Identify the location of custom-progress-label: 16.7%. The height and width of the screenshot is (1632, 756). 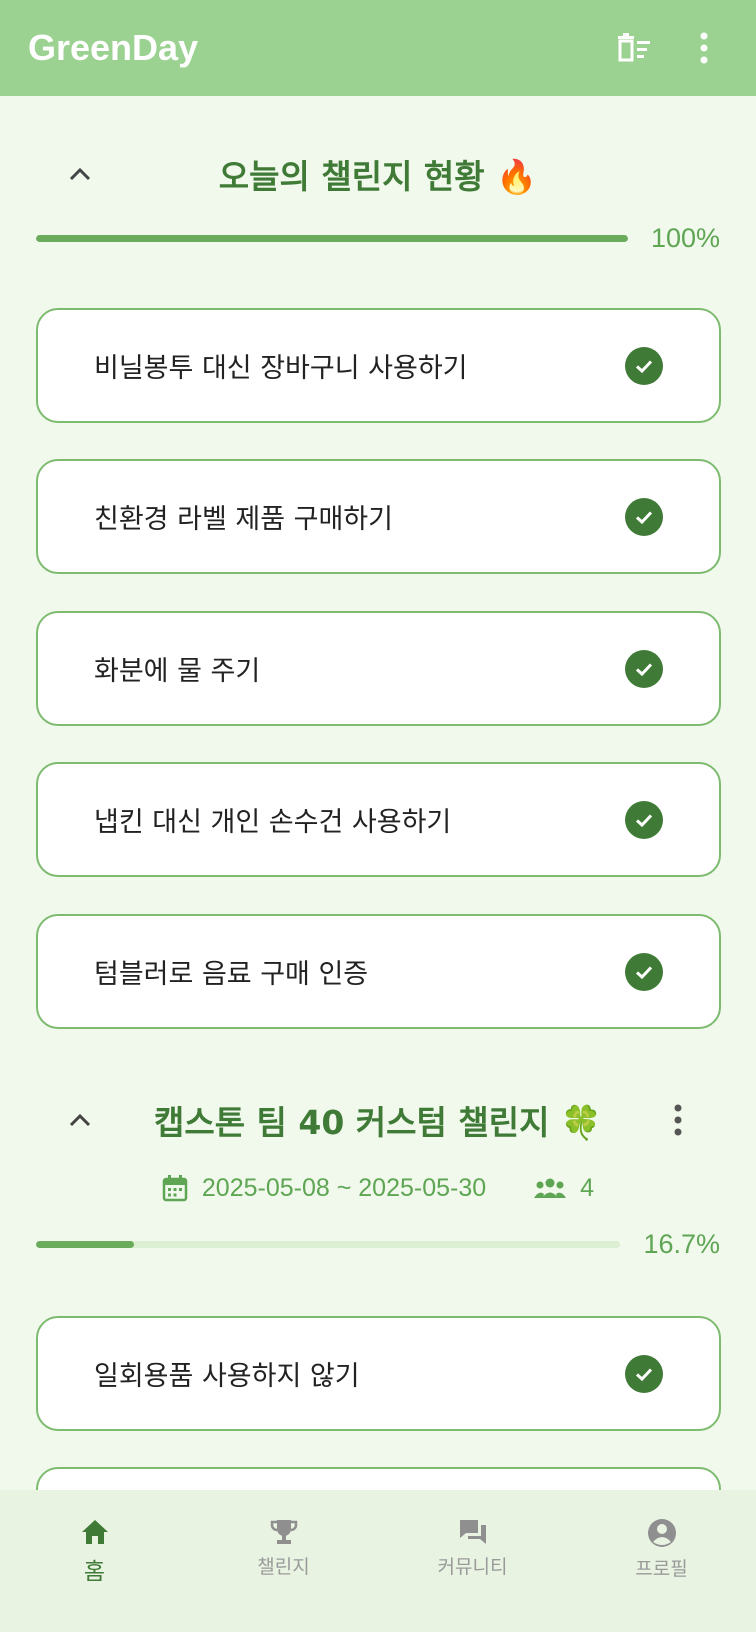
(681, 1243).